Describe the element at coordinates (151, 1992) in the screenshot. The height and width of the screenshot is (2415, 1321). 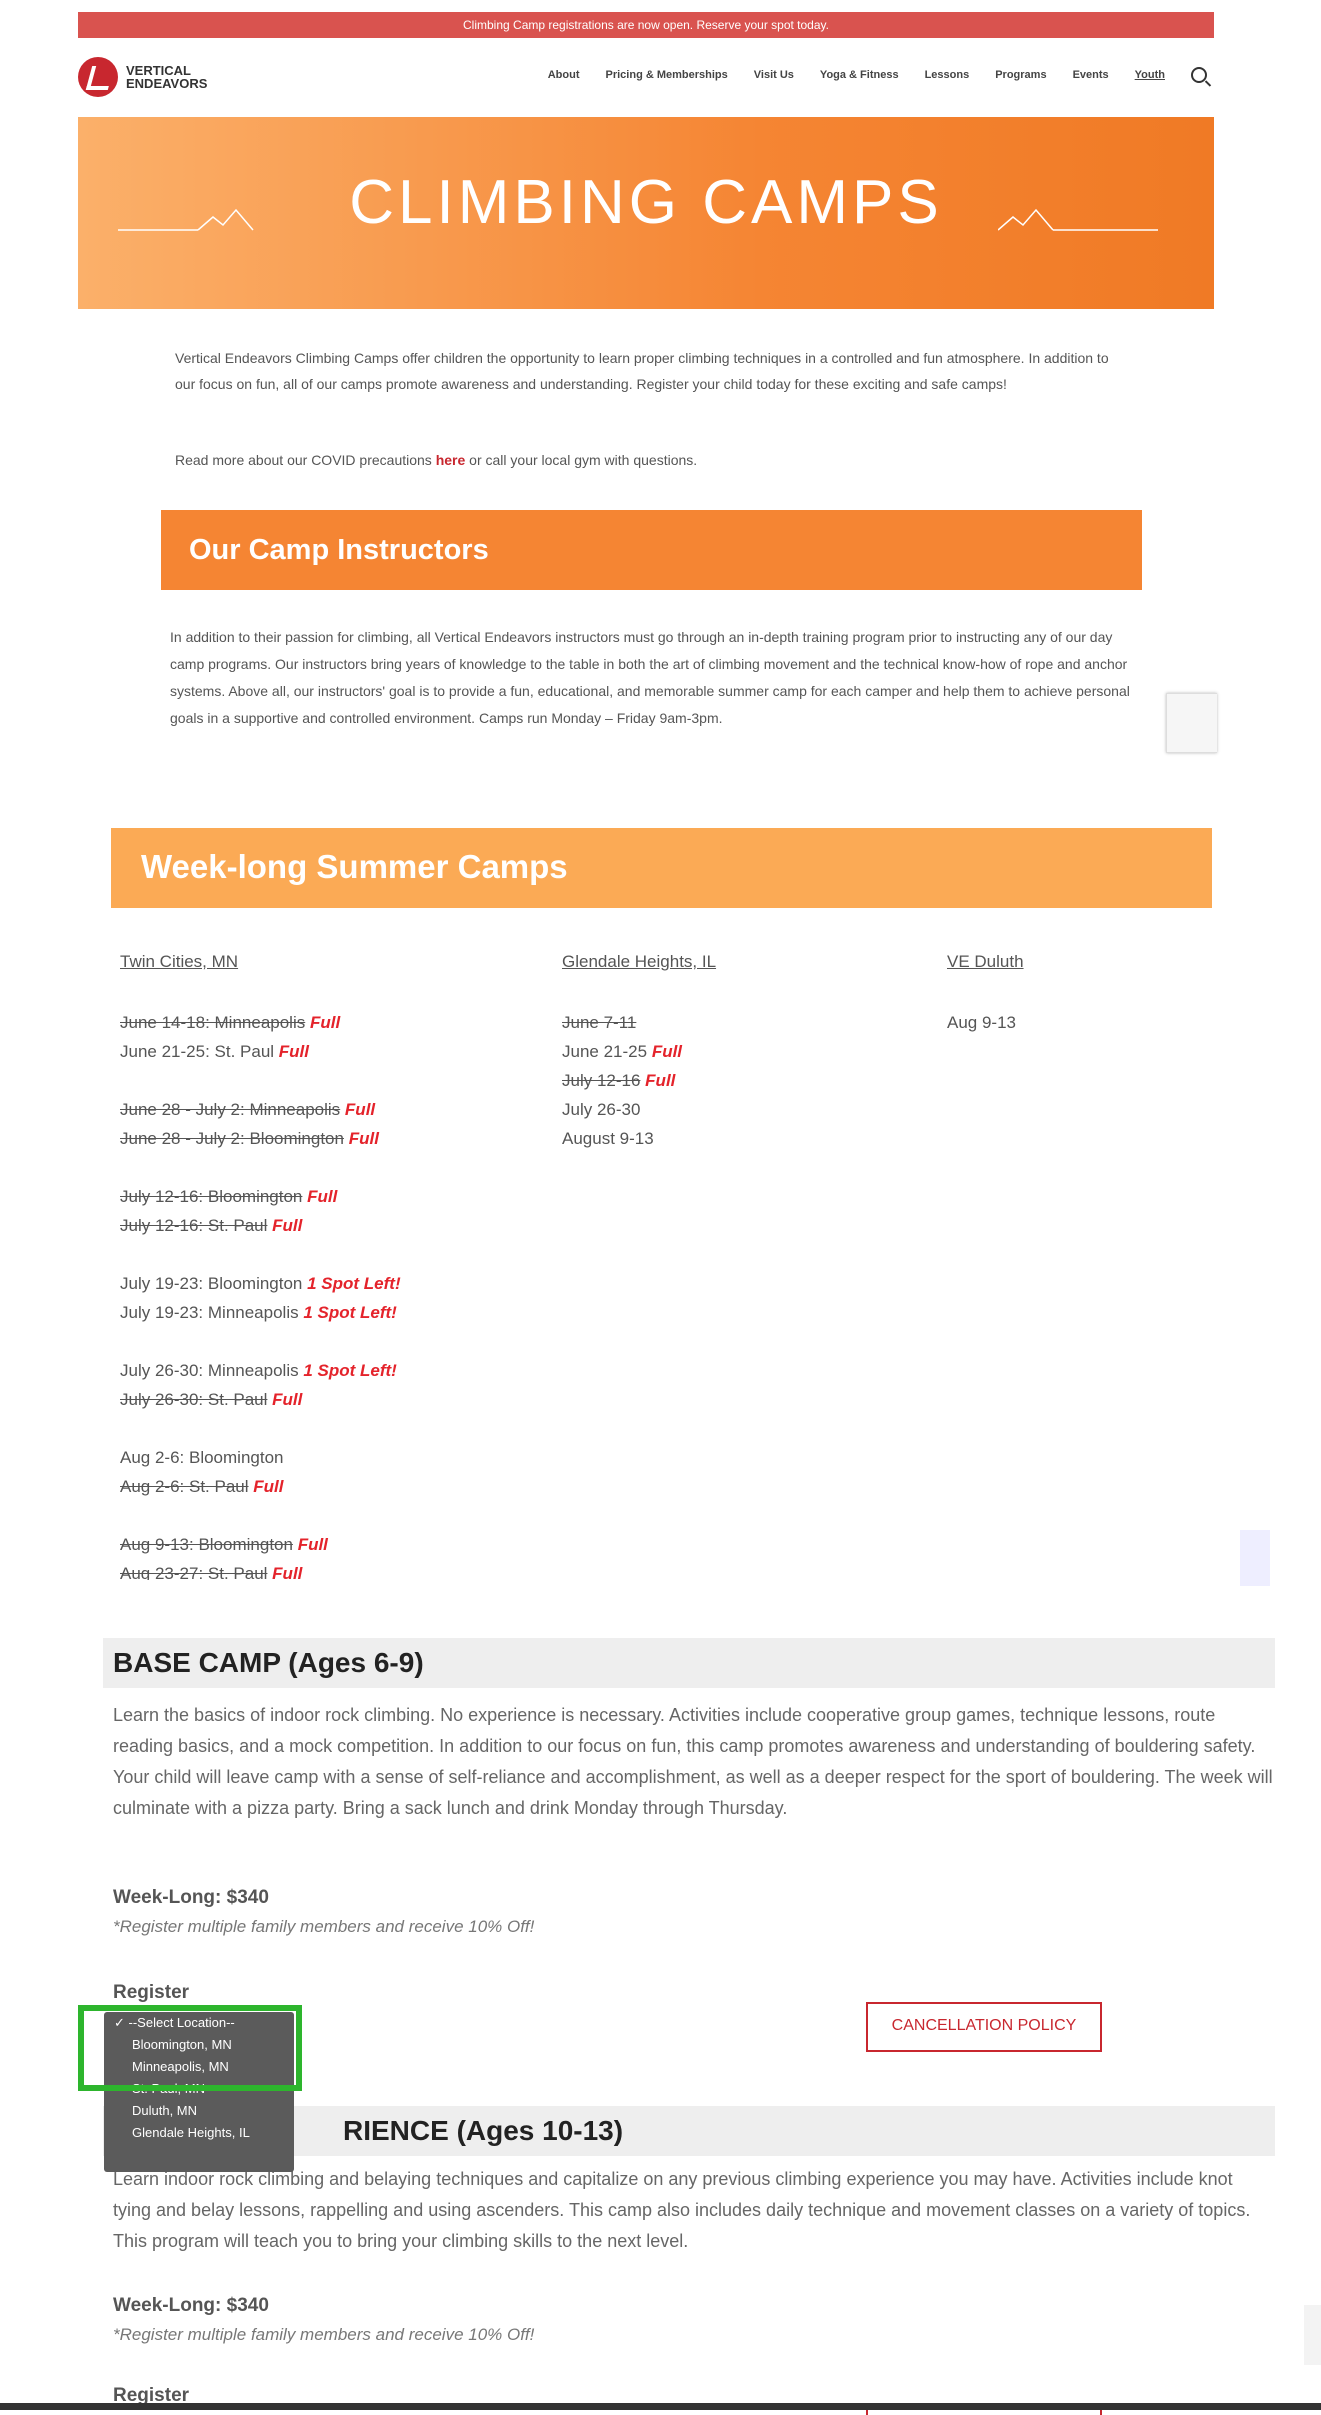
I see `base-camp-register-label: Register` at that location.